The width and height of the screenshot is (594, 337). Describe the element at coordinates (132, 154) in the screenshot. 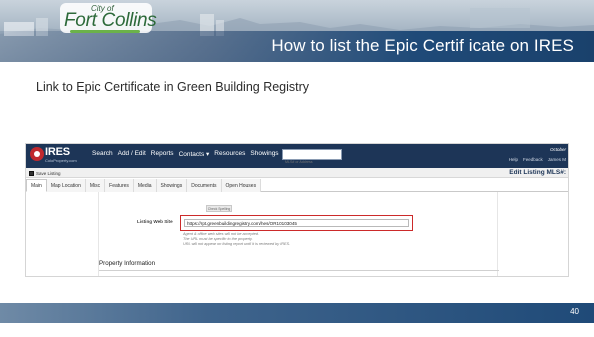

I see `nav-item-add-edit: Add / Edit` at that location.